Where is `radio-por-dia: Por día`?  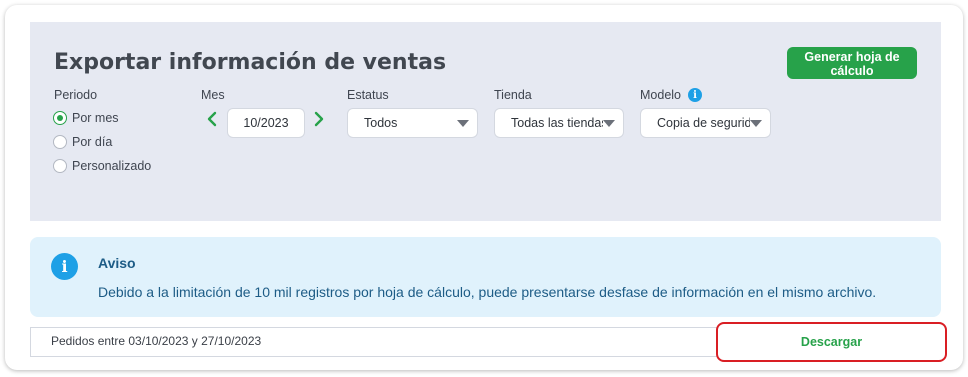
radio-por-dia: Por día is located at coordinates (82, 142).